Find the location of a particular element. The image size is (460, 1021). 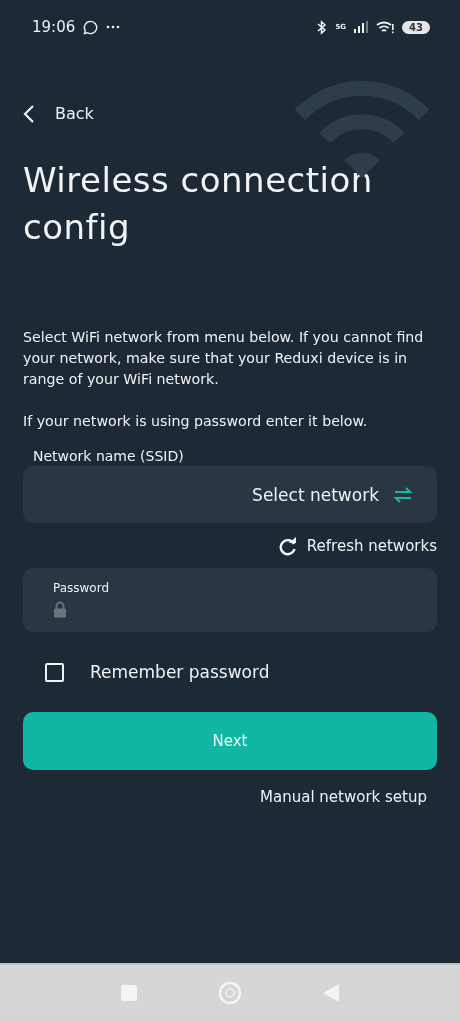

password-field: Password is located at coordinates (230, 600).